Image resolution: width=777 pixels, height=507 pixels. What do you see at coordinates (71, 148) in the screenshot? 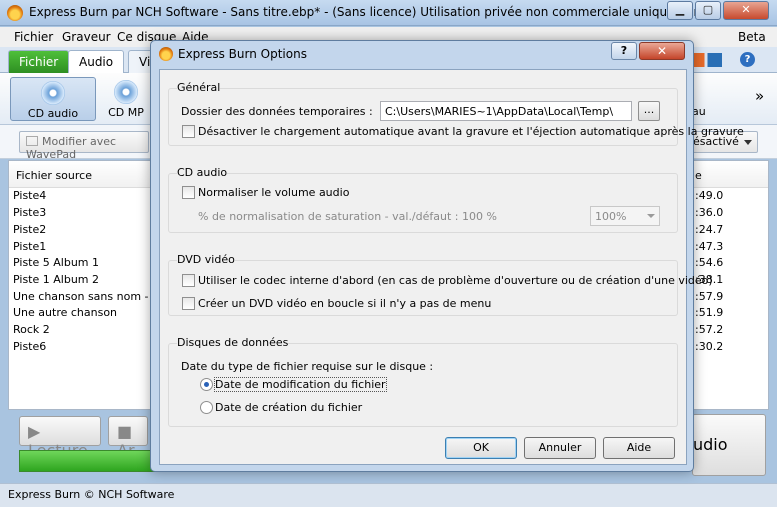
I see `modifier-wavepad-label: Modifier avec WavePad` at bounding box center [71, 148].